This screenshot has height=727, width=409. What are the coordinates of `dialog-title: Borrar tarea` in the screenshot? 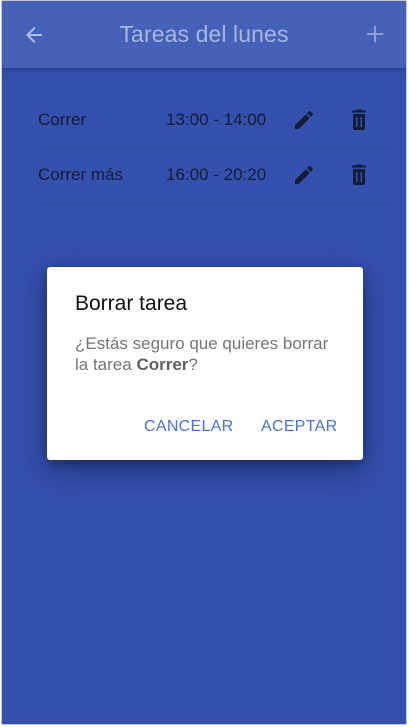 It's located at (131, 303).